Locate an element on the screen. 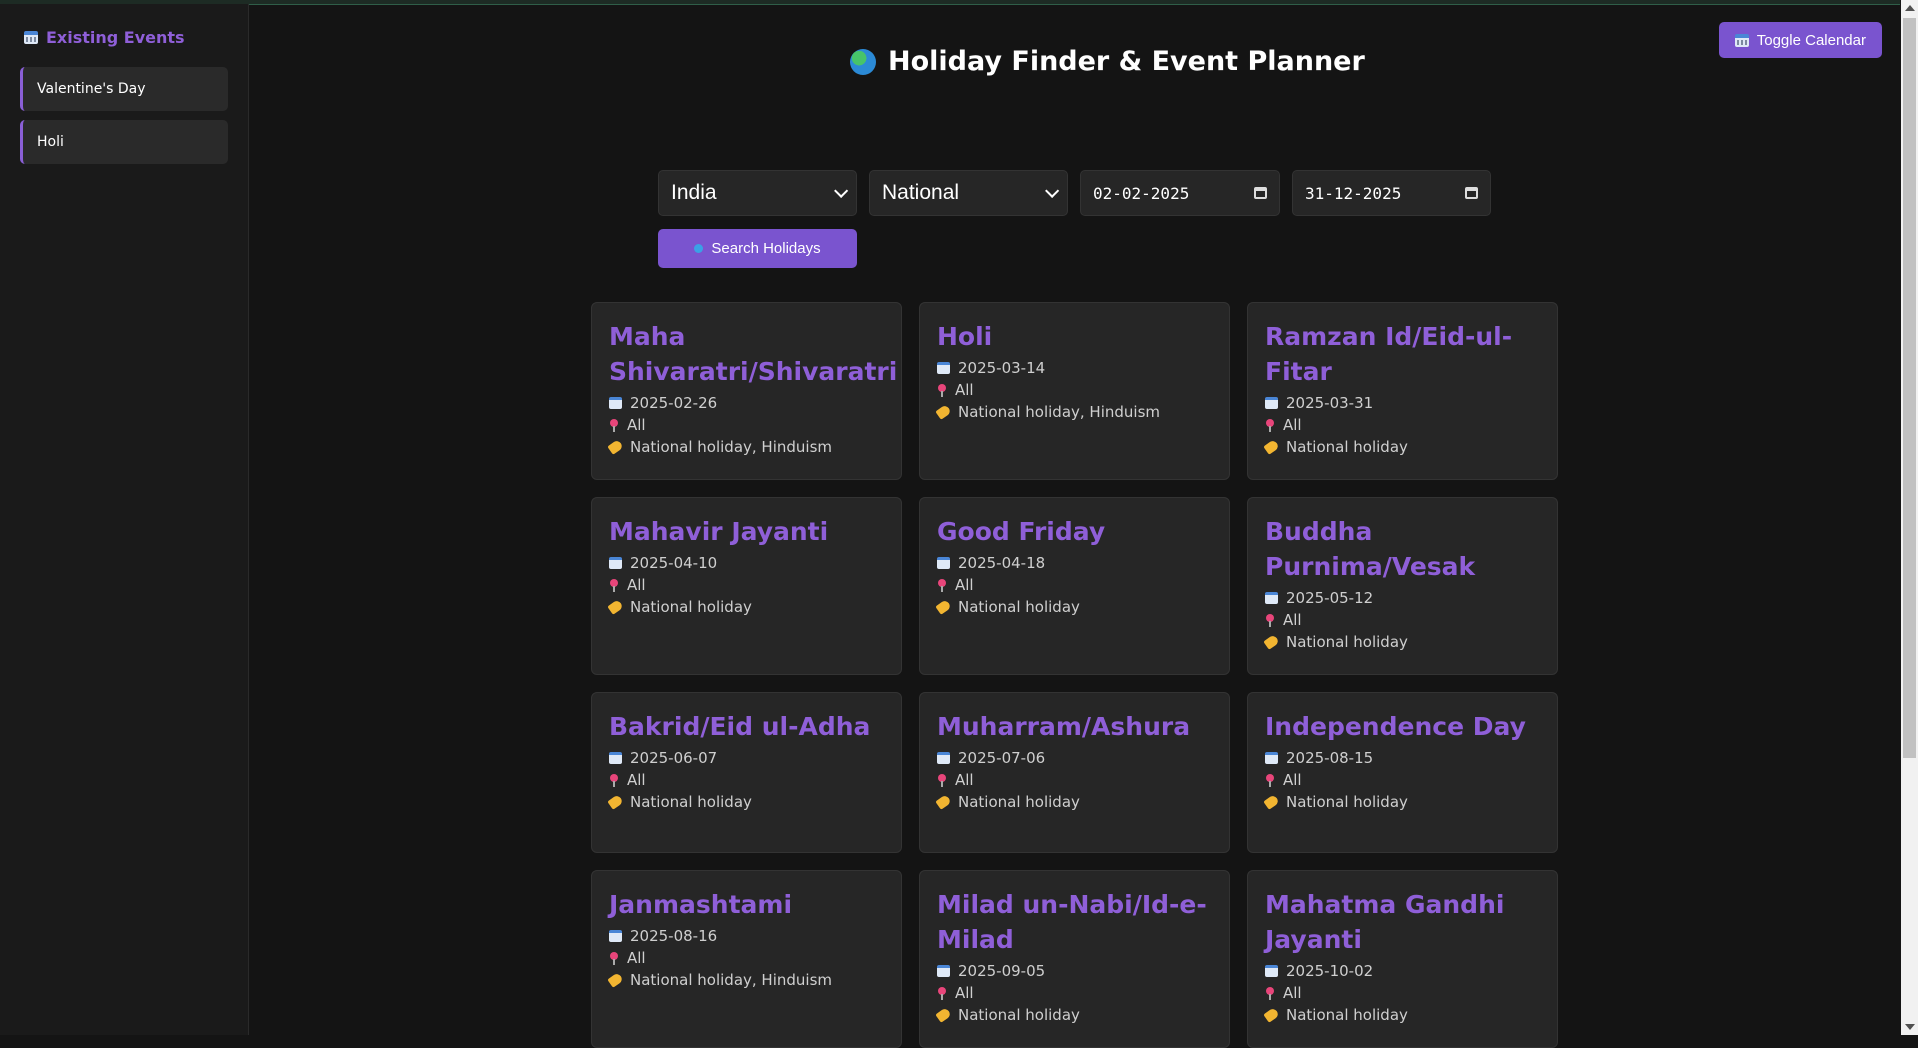  holiday-date-row: 2025-06-07 is located at coordinates (746, 758).